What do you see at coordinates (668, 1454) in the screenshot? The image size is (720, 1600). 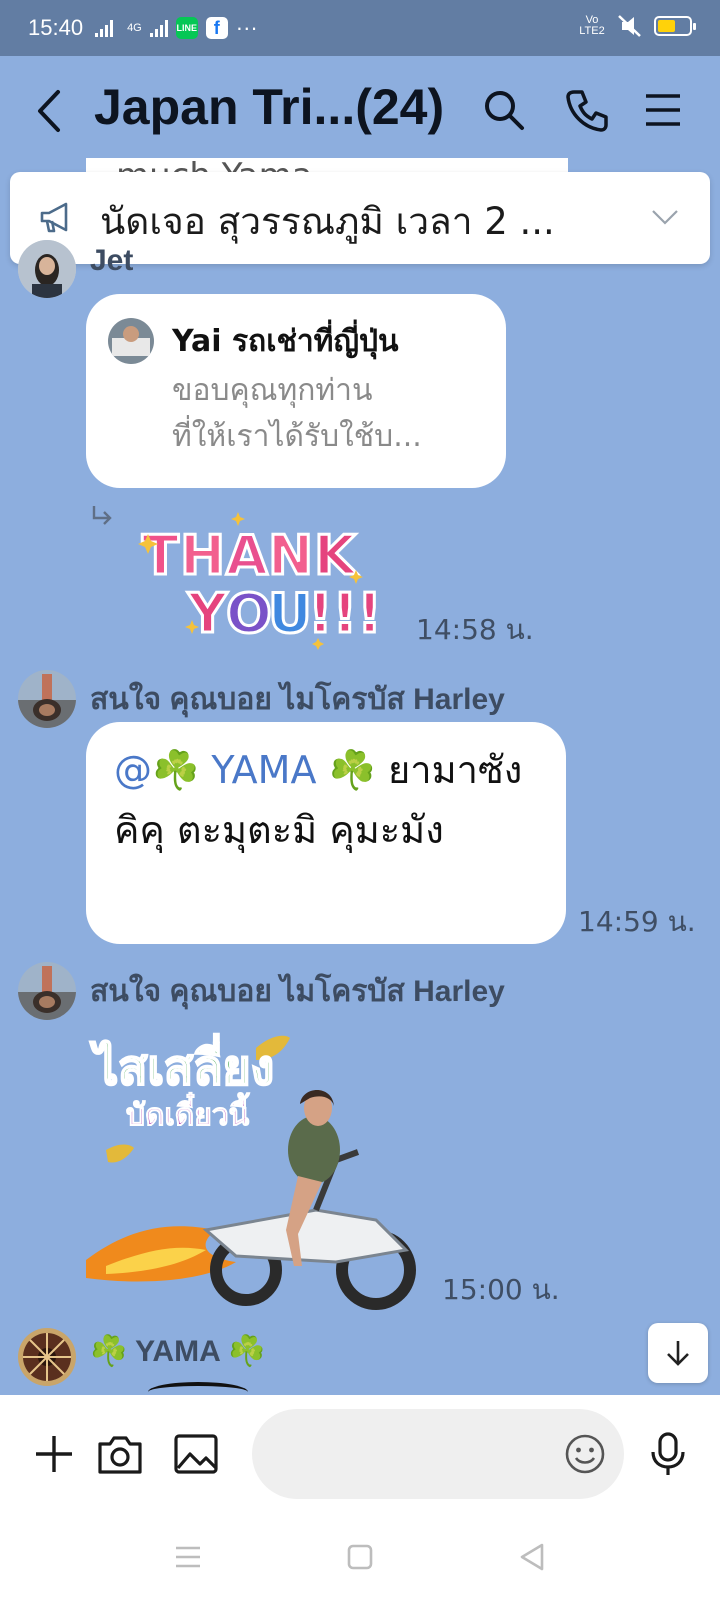 I see `microphone-icon` at bounding box center [668, 1454].